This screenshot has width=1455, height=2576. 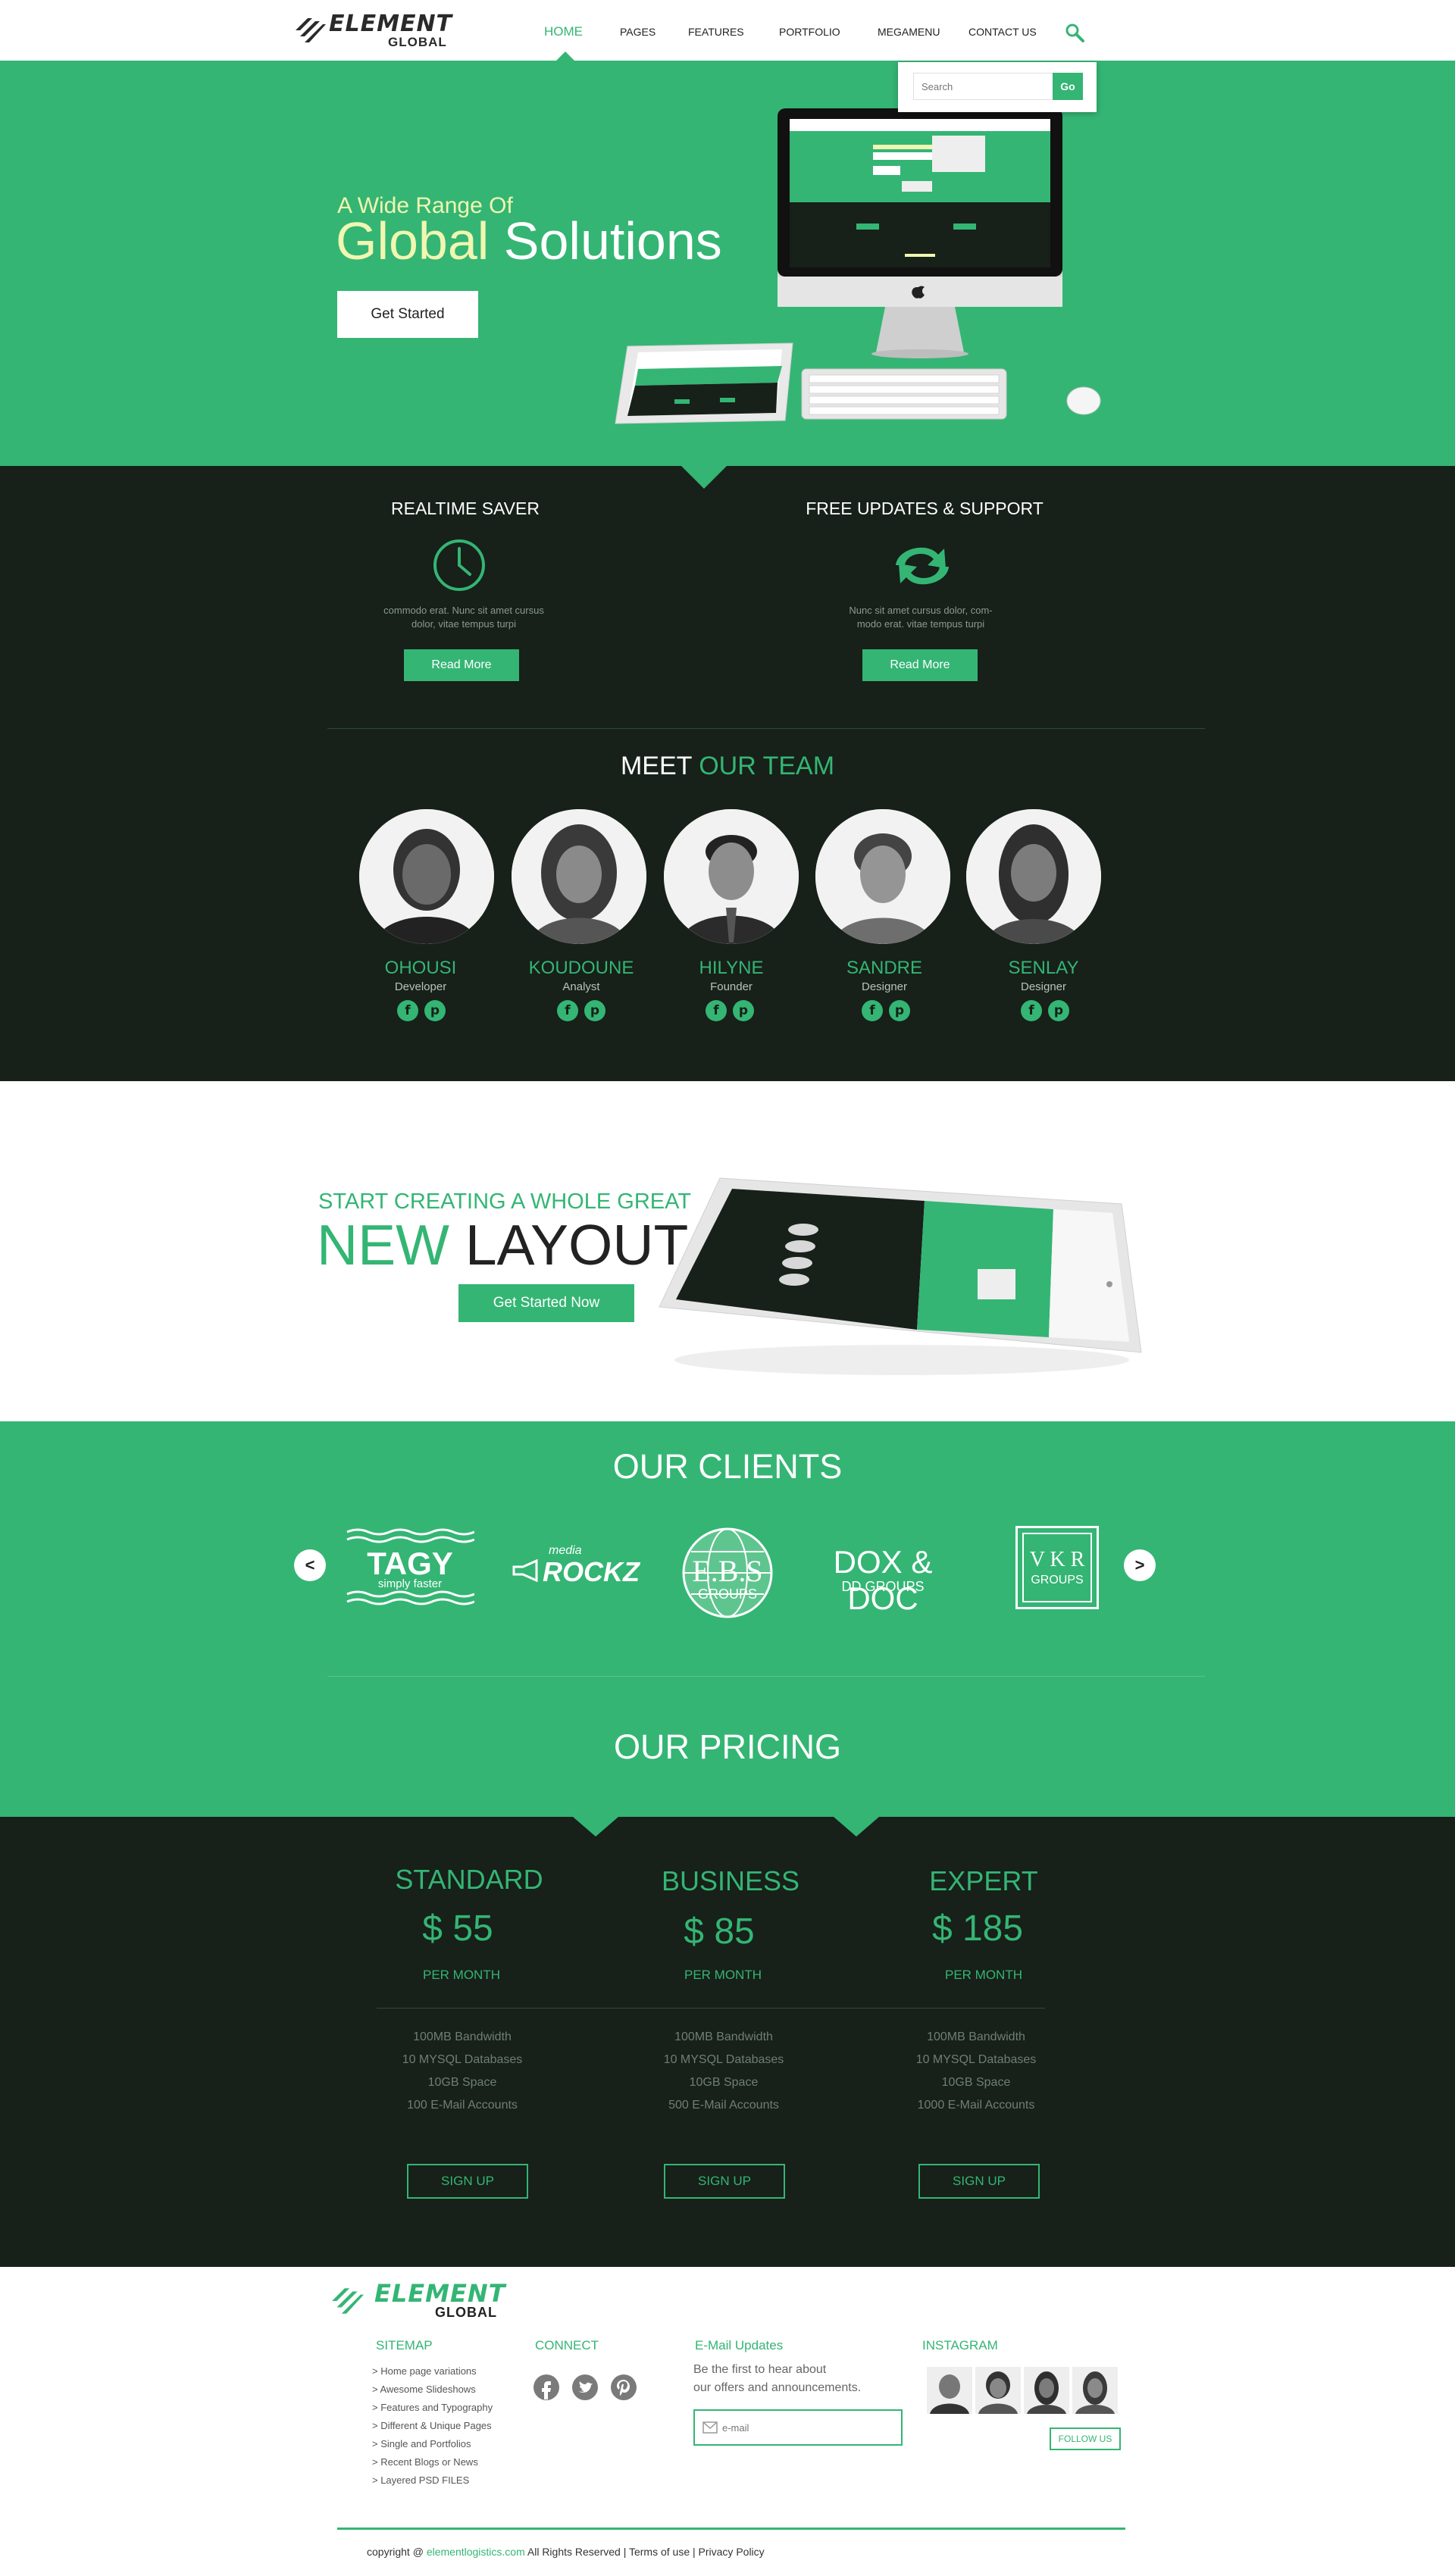 I want to click on search-popup: Go, so click(x=997, y=87).